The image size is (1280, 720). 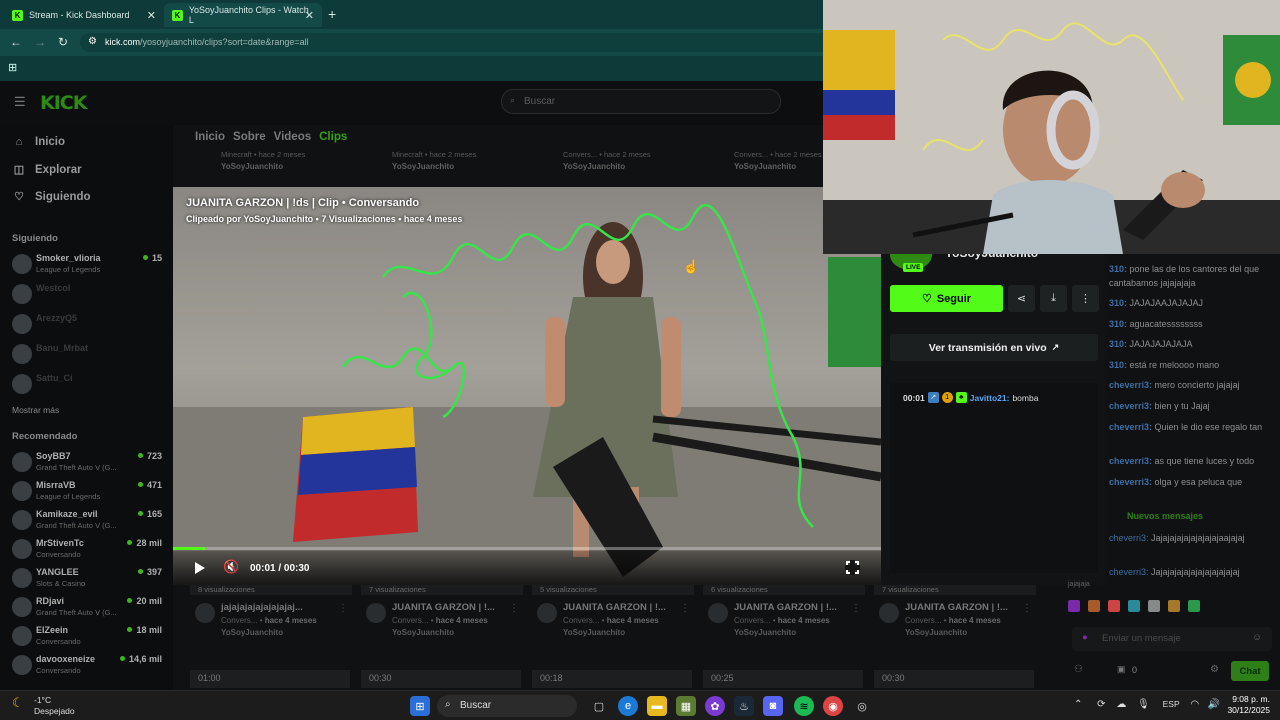 I want to click on volume-icon: 🔊, so click(x=1214, y=704).